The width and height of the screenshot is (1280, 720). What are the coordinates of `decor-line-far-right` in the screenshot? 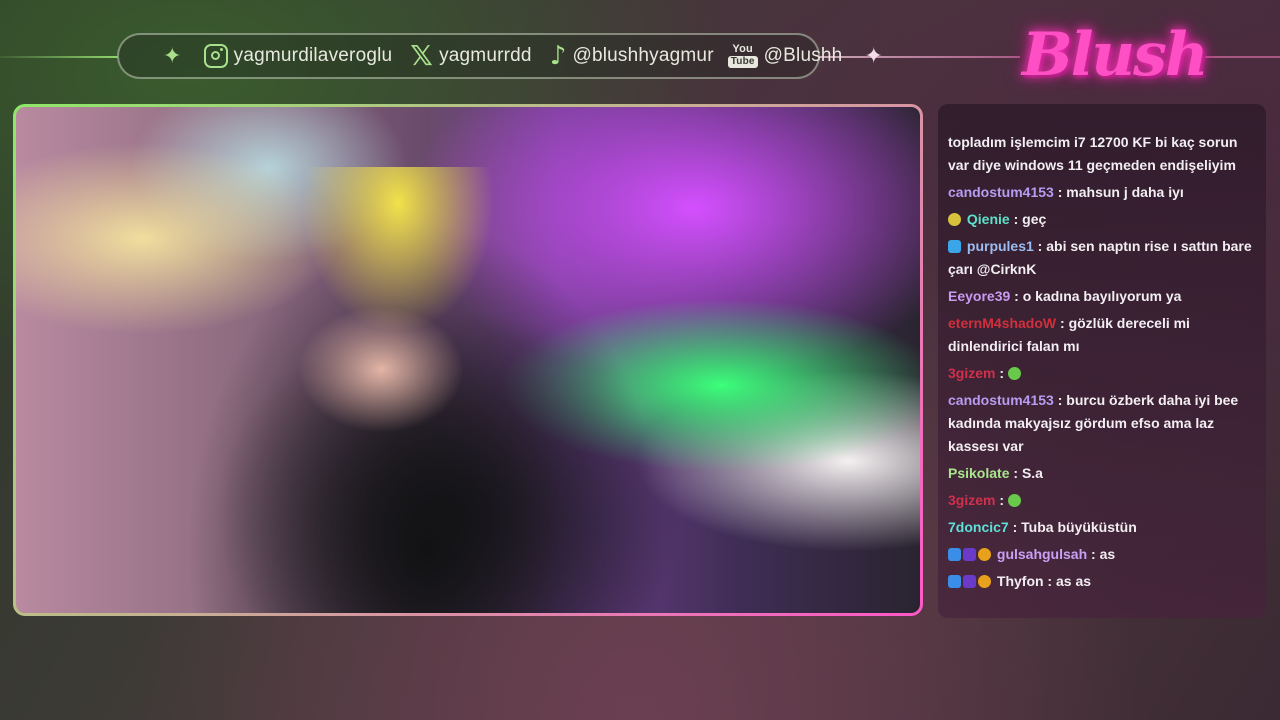 It's located at (1240, 57).